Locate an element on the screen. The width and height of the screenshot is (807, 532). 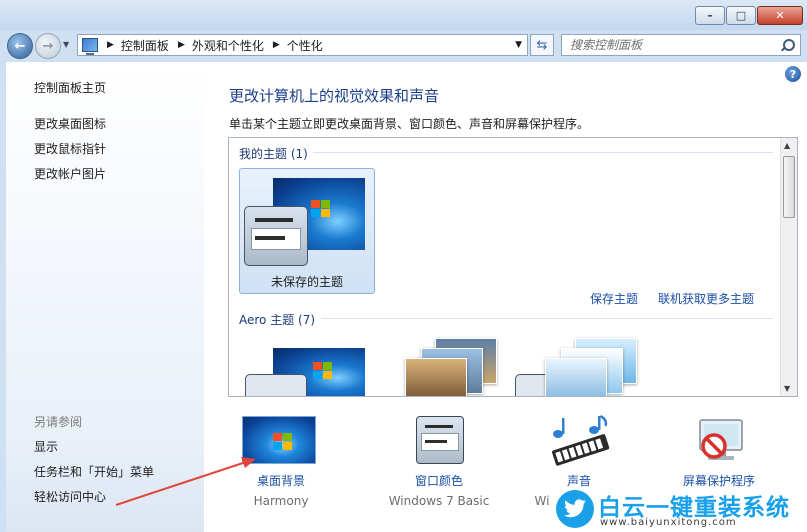
see-also-heading: 另请参阅 is located at coordinates (58, 422).